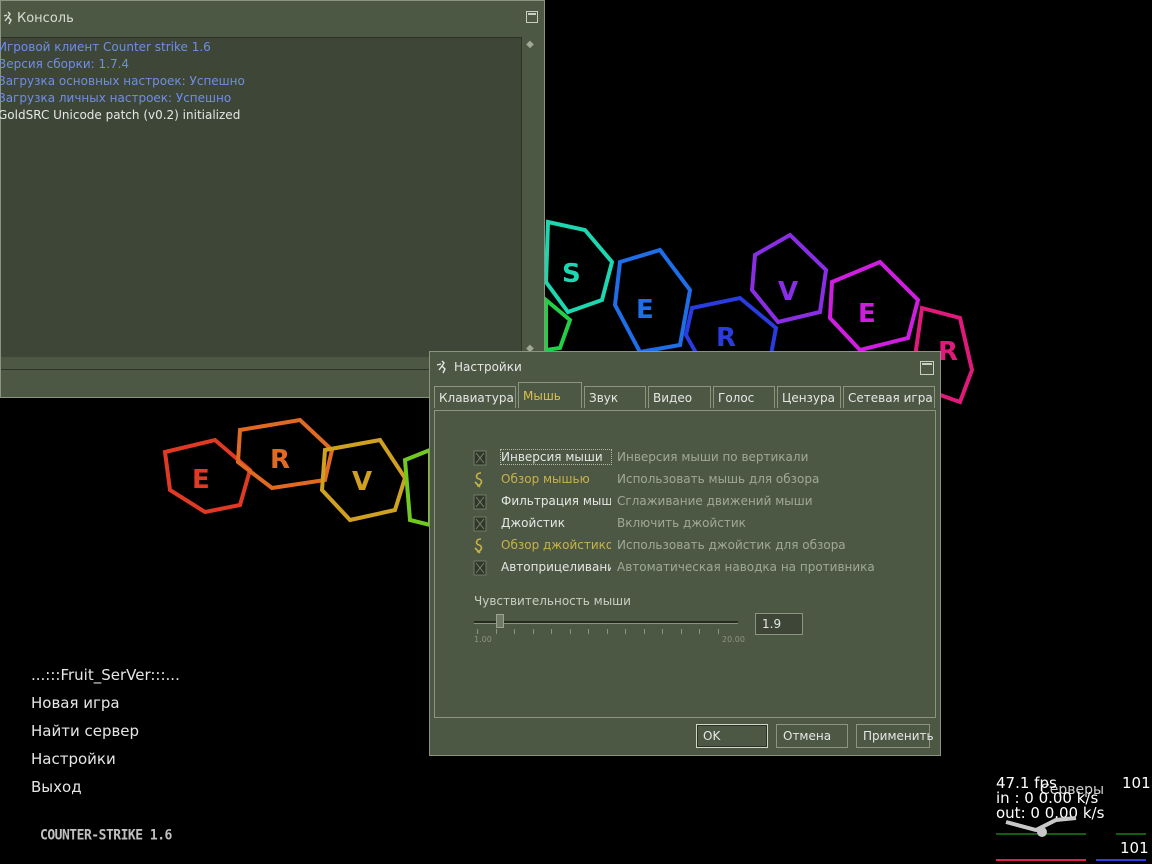 The image size is (1152, 864). I want to click on option-description: Использовать мышь для обзора, so click(718, 479).